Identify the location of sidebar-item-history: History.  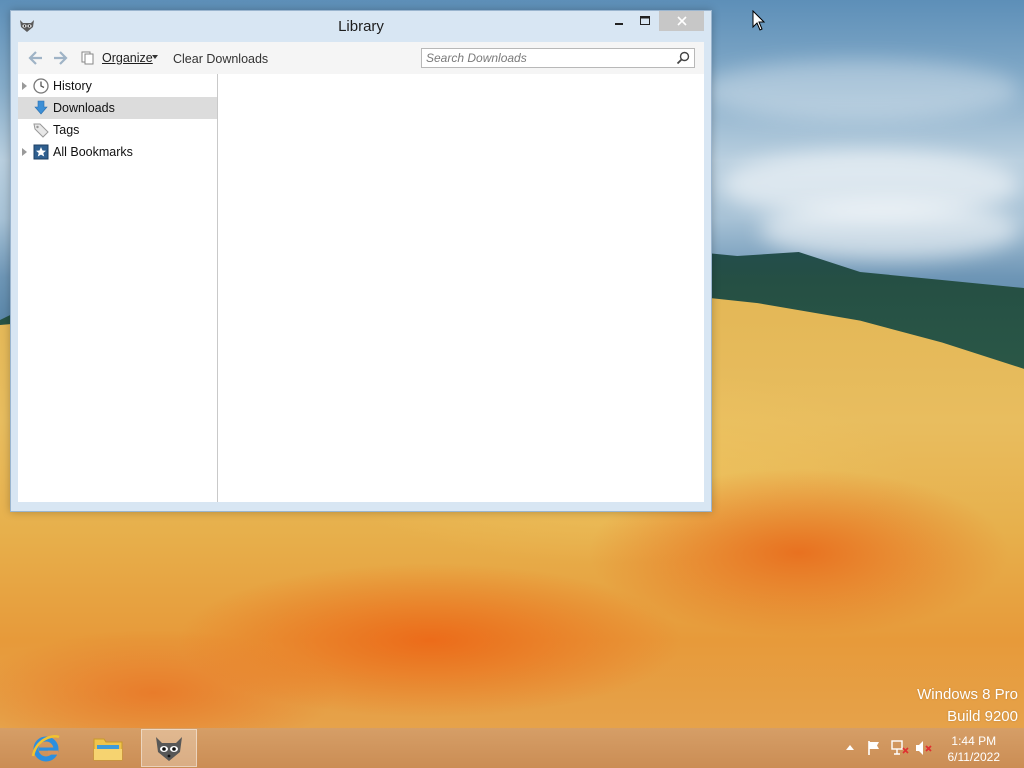
(117, 86).